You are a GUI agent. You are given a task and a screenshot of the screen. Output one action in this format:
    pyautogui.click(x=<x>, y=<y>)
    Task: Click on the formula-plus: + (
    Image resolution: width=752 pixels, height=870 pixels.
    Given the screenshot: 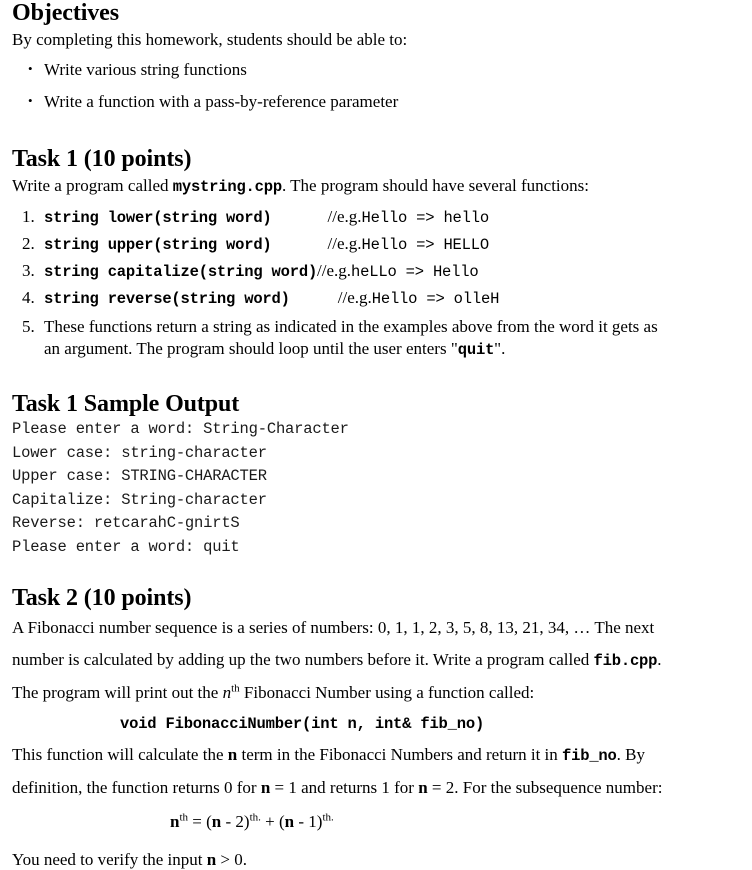 What is the action you would take?
    pyautogui.click(x=272, y=821)
    